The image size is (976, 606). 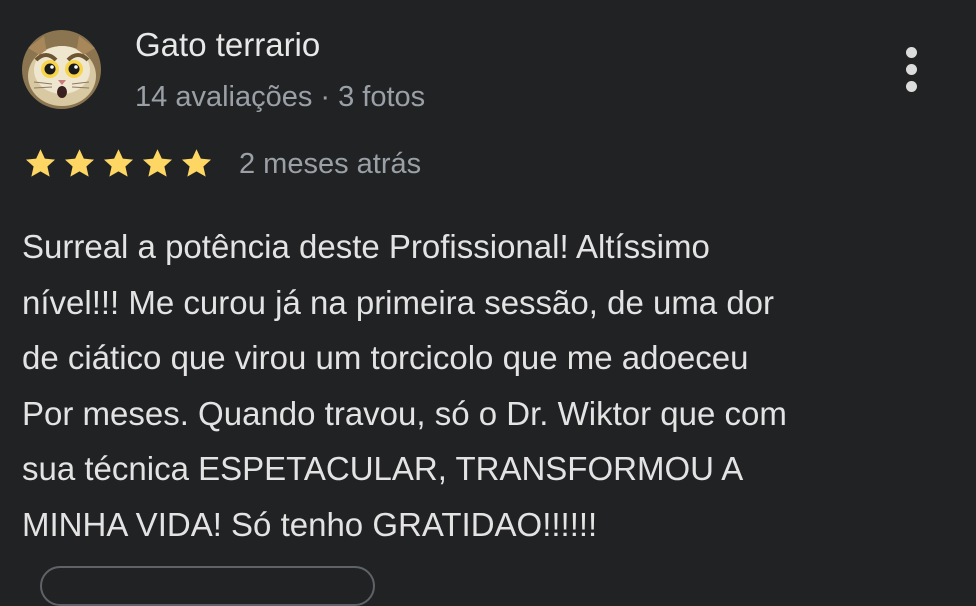 I want to click on star-rating, so click(x=118, y=164).